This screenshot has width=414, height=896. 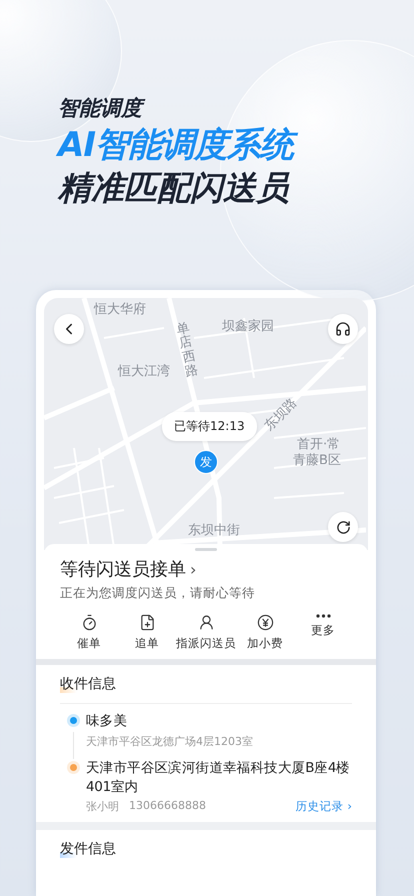 I want to click on refresh-icon, so click(x=343, y=527).